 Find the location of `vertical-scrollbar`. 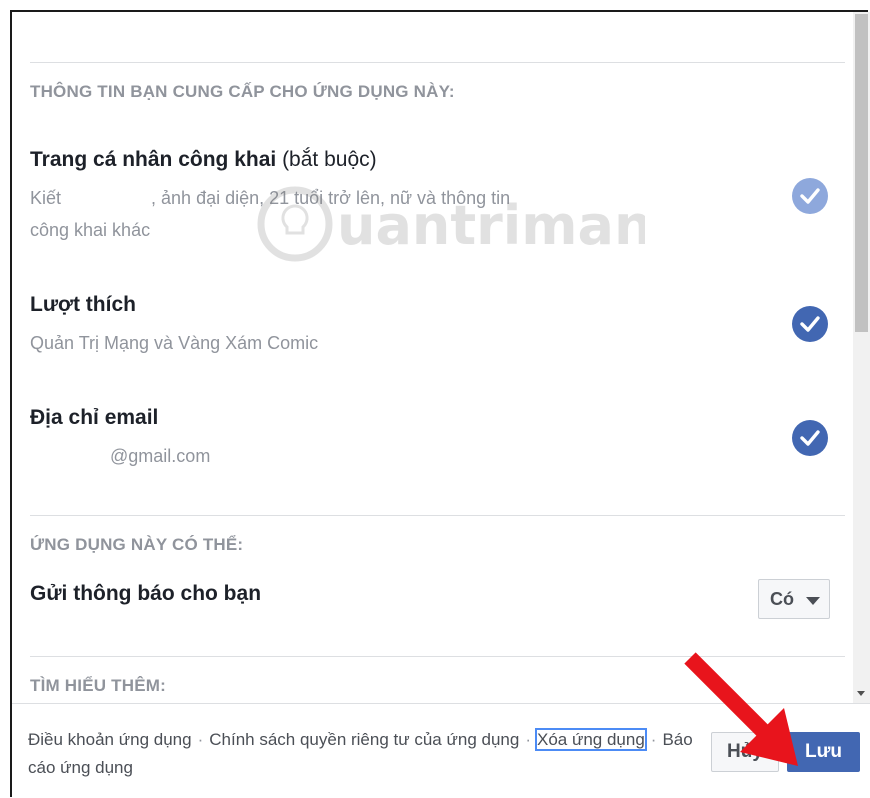

vertical-scrollbar is located at coordinates (861, 358).